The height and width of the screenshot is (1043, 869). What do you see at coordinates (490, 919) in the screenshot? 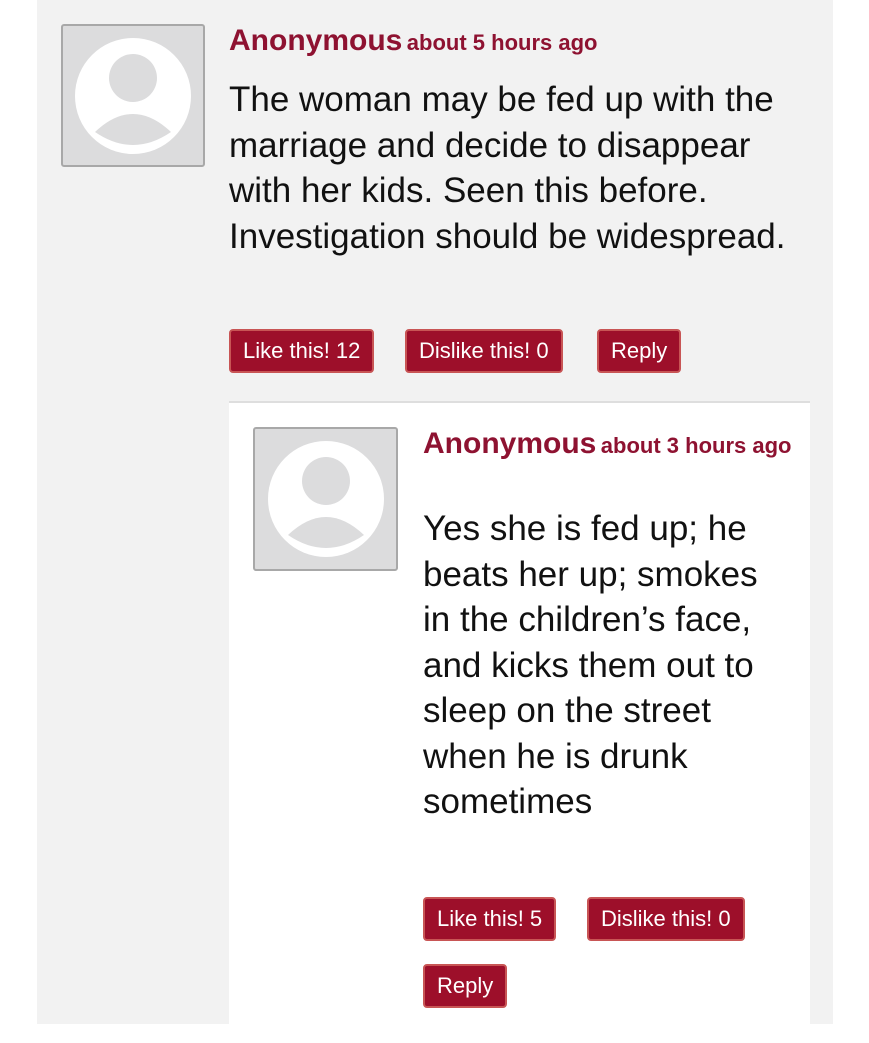
I see `like-button: Like this! 5` at bounding box center [490, 919].